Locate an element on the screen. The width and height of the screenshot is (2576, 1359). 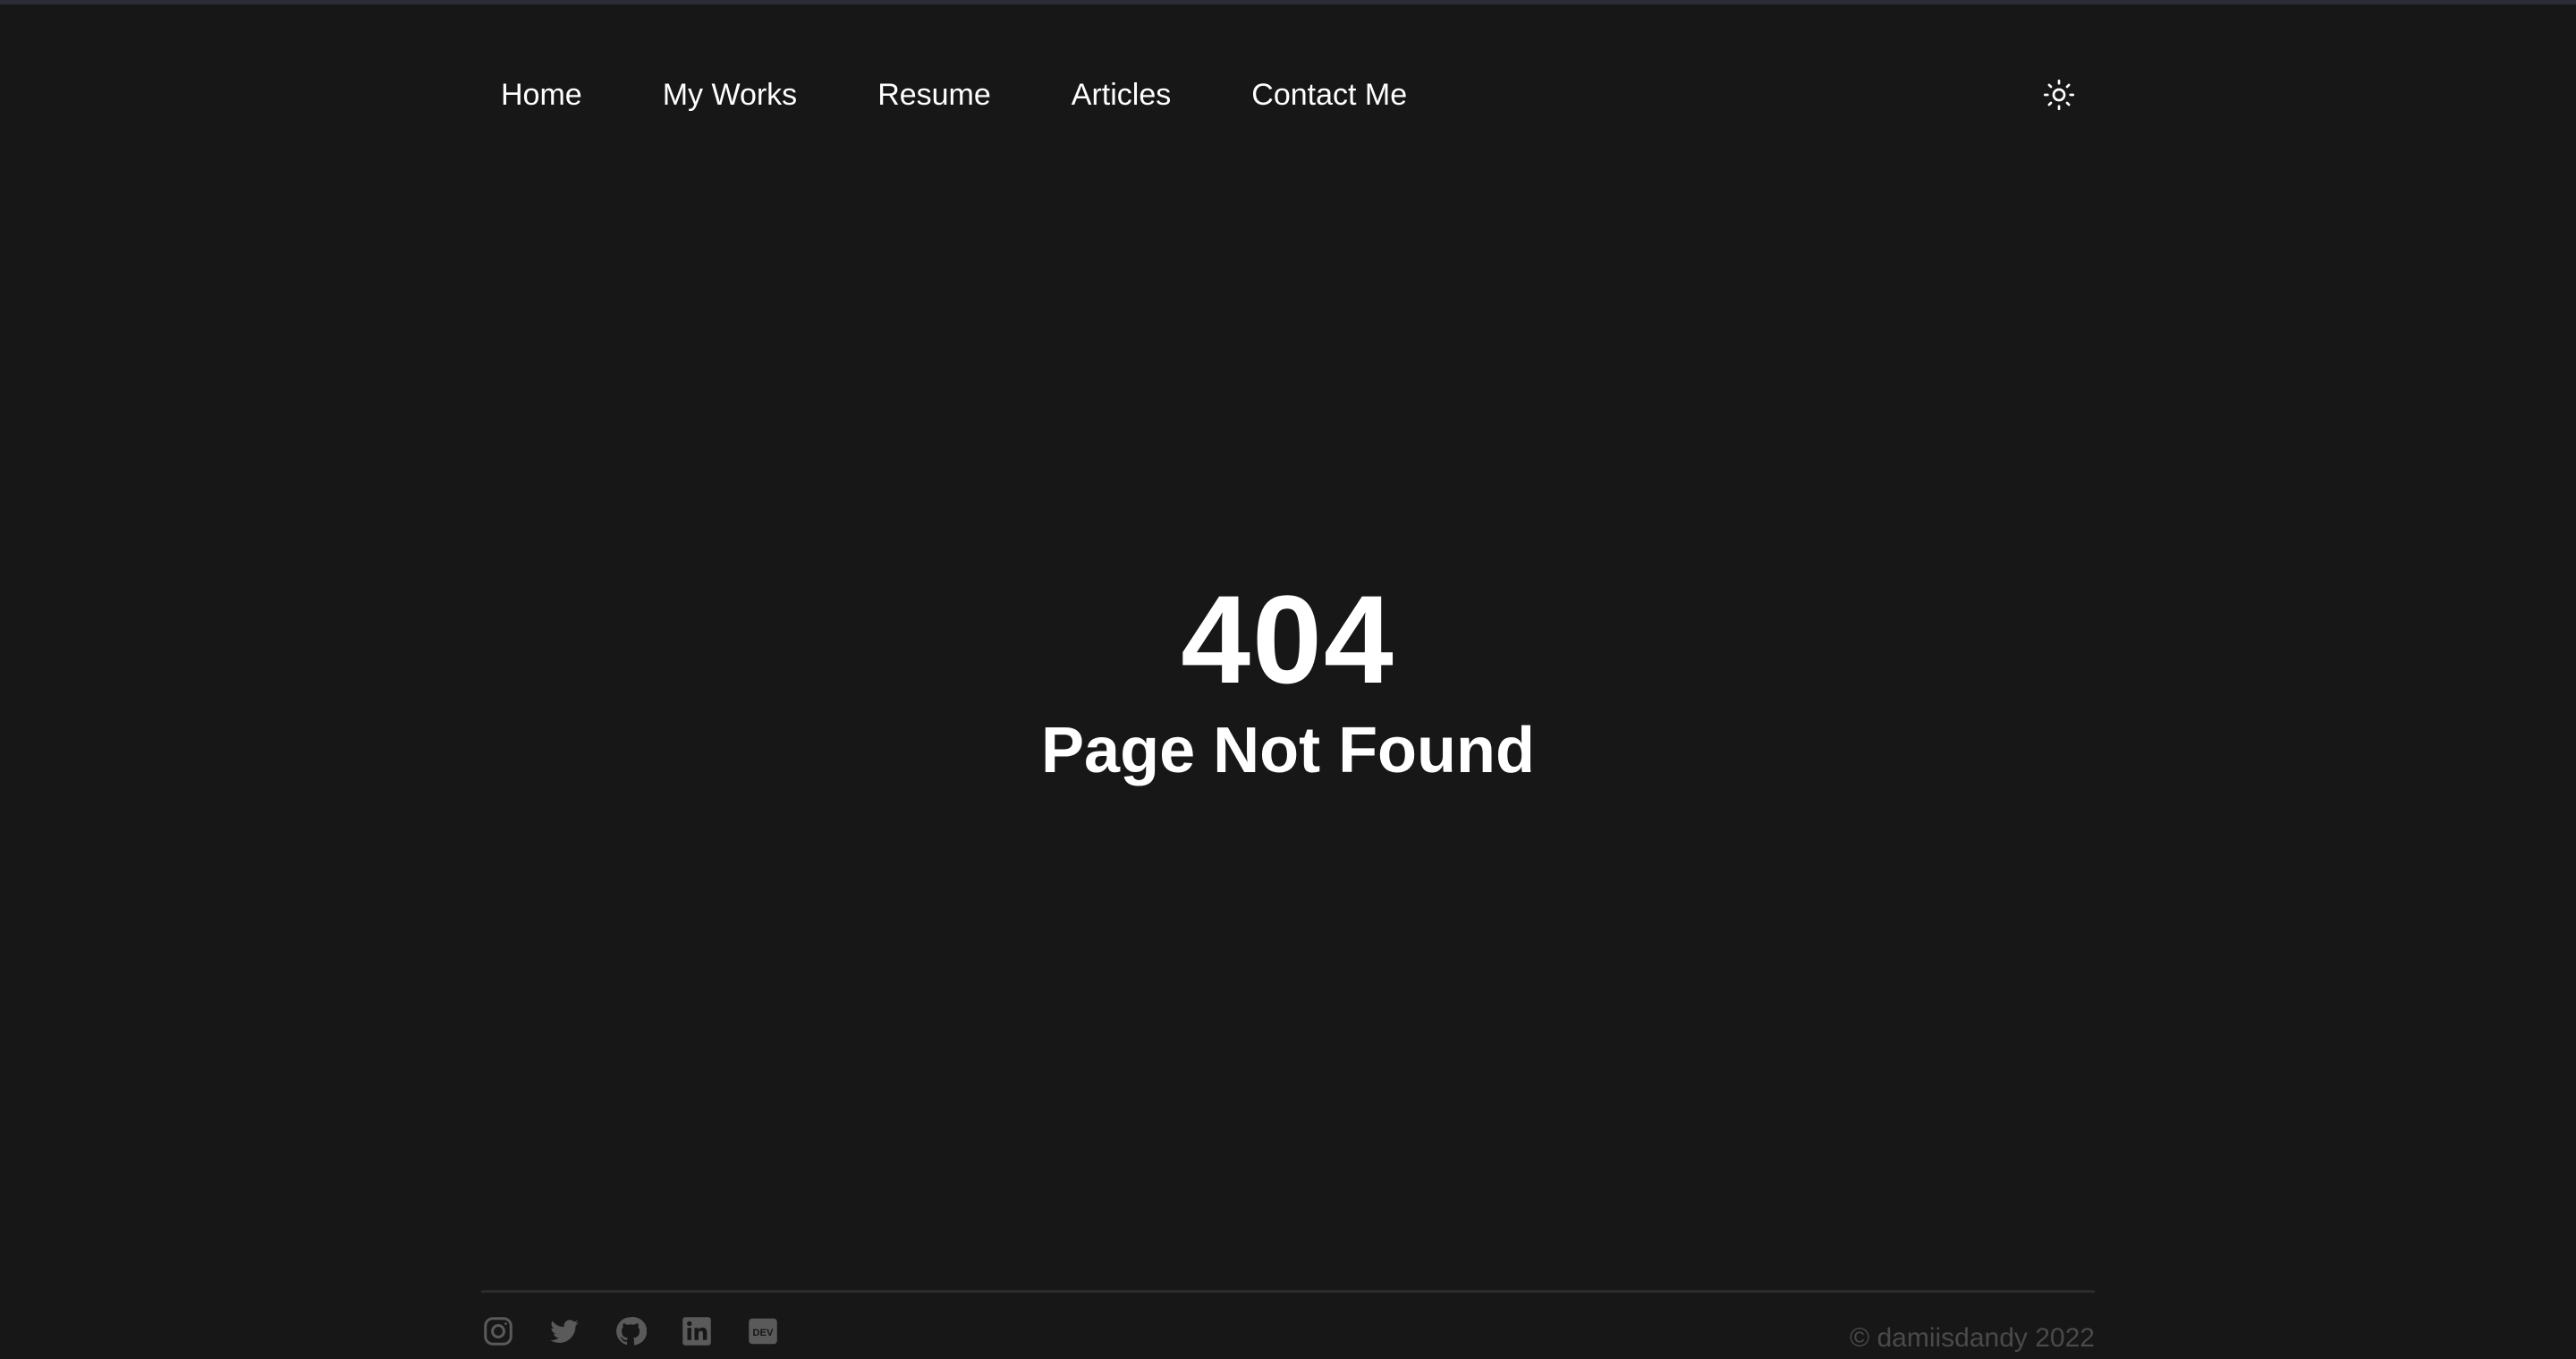
nav-link-my-works: My Works is located at coordinates (730, 96).